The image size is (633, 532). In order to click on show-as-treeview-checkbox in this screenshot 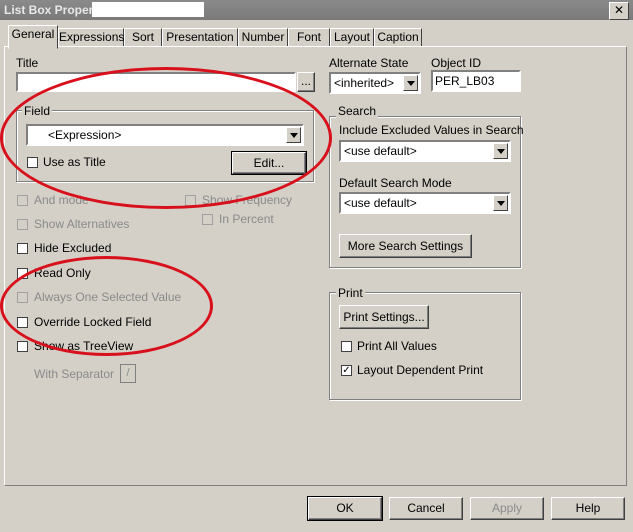, I will do `click(22, 346)`.